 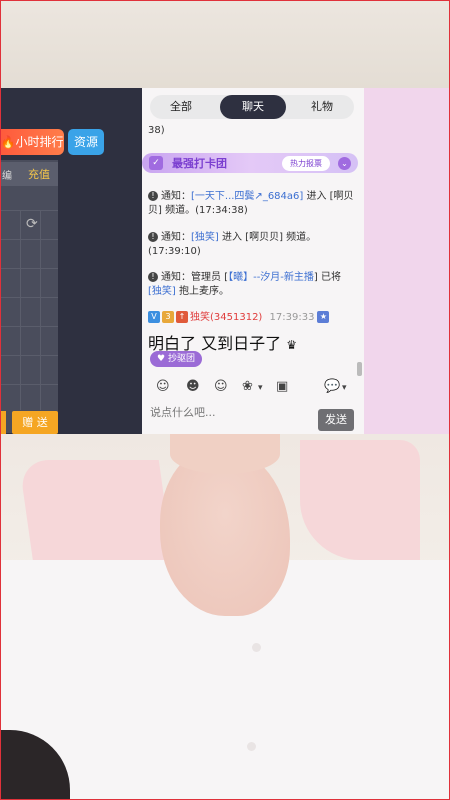 What do you see at coordinates (253, 107) in the screenshot?
I see `tab-chat: 聊天` at bounding box center [253, 107].